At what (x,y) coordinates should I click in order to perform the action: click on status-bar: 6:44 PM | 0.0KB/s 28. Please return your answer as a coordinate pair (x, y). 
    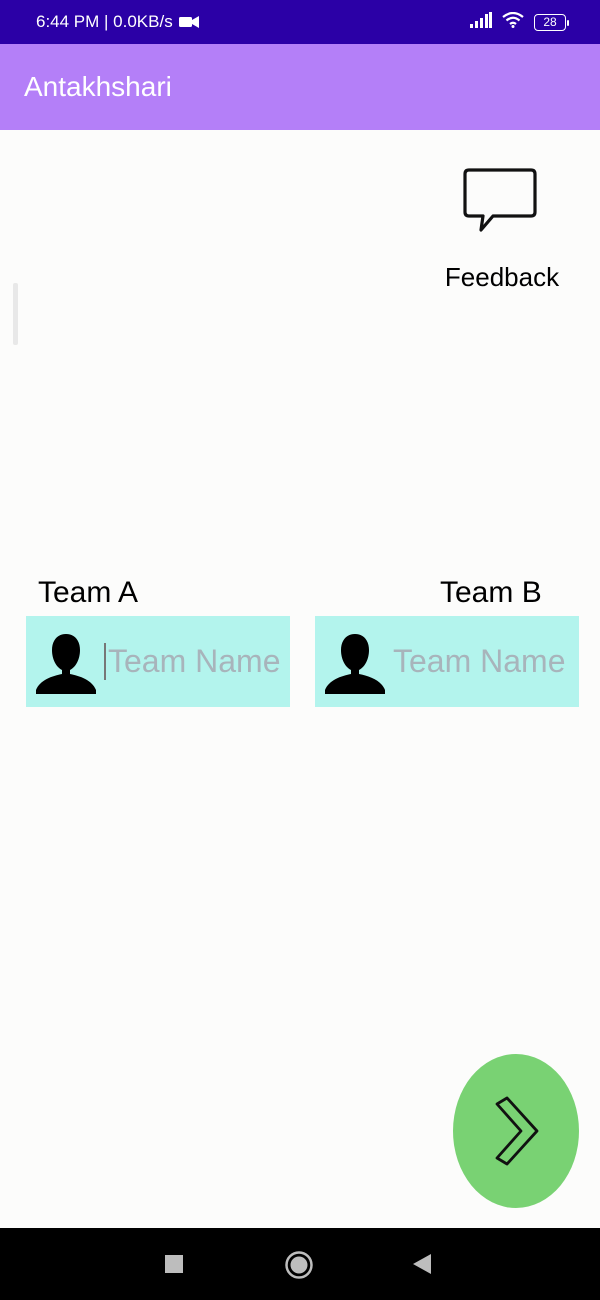
    Looking at the image, I should click on (300, 22).